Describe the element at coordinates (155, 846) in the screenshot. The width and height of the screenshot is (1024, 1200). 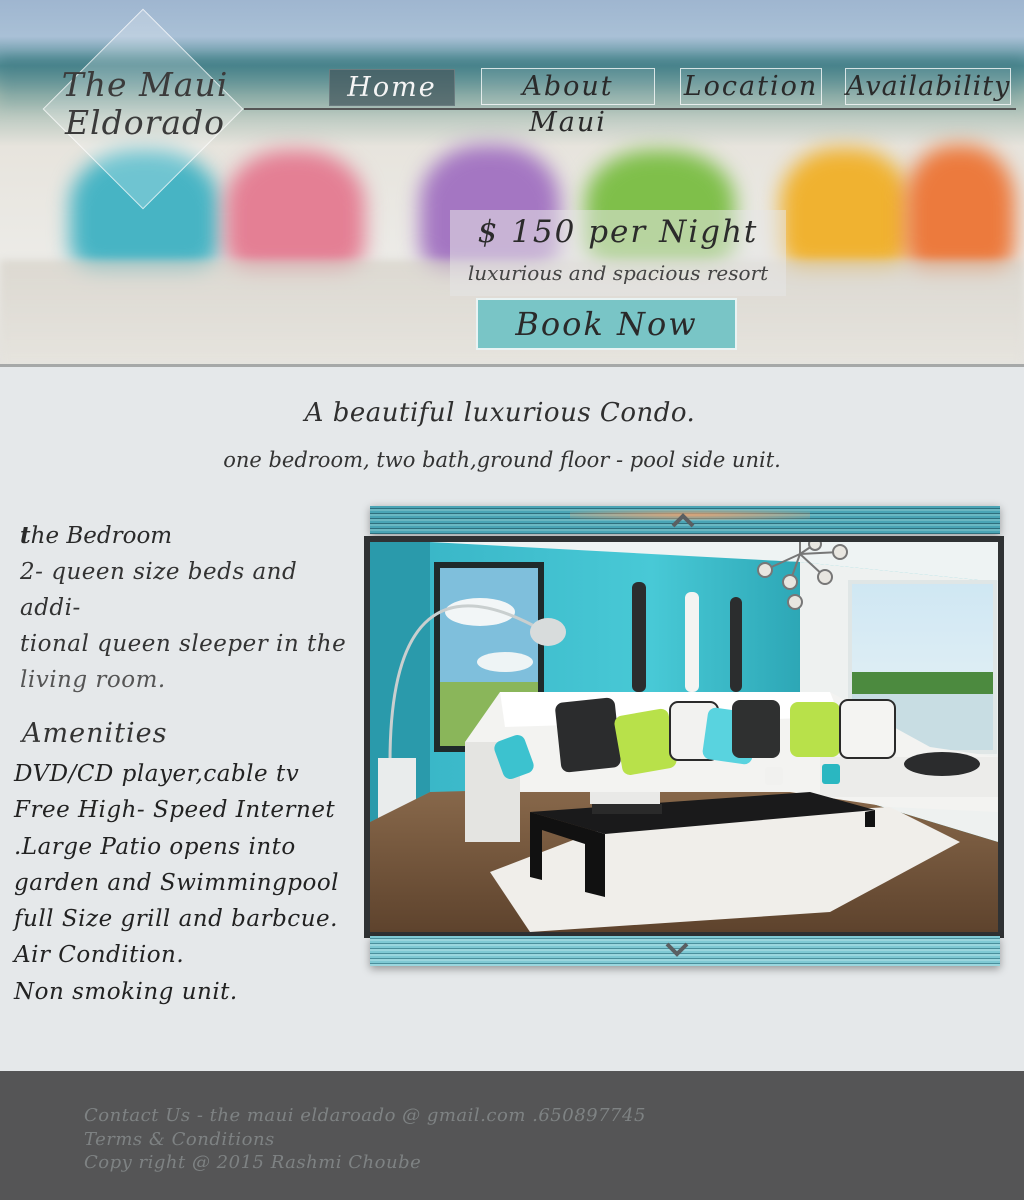
I see `amenity-item: .Large Patio opens into` at that location.